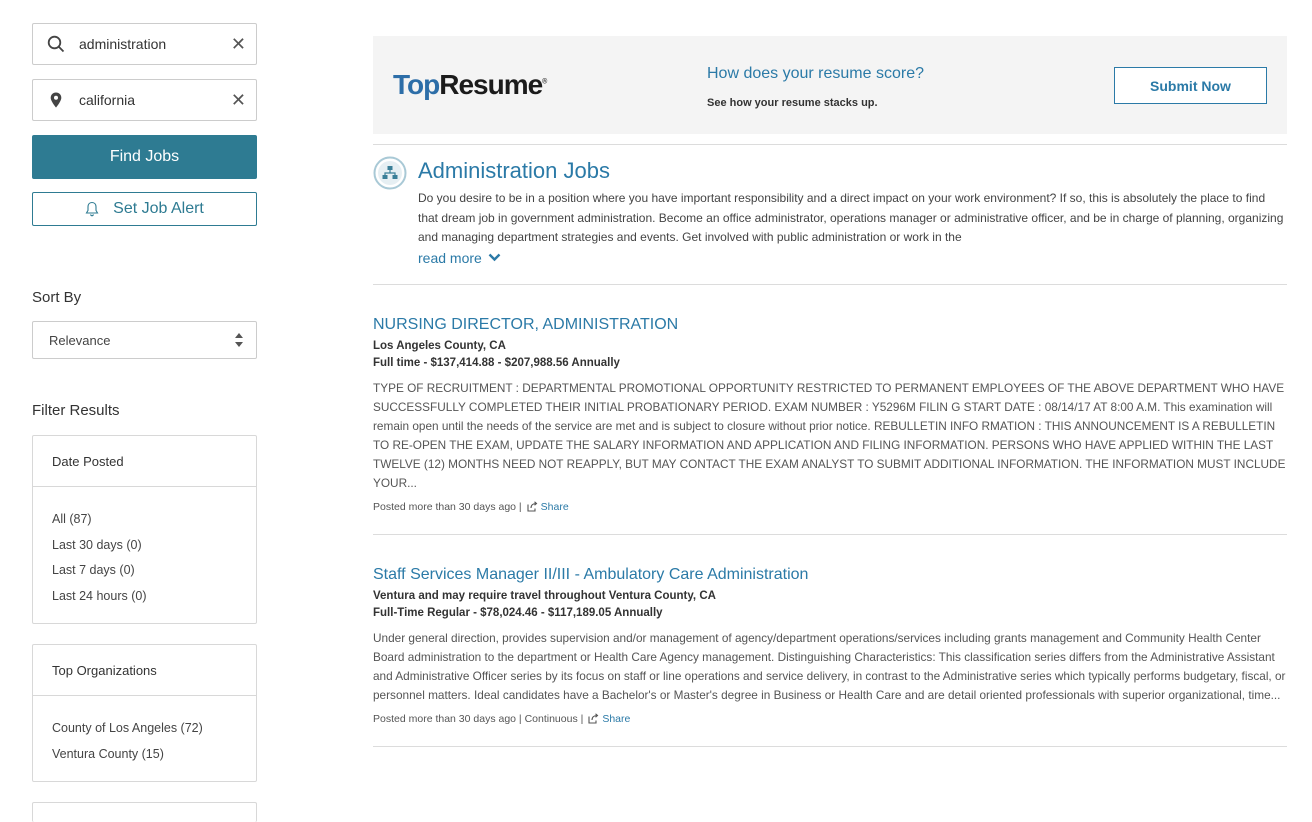 Image resolution: width=1312 pixels, height=822 pixels. Describe the element at coordinates (154, 520) in the screenshot. I see `filter-option: All (87)` at that location.